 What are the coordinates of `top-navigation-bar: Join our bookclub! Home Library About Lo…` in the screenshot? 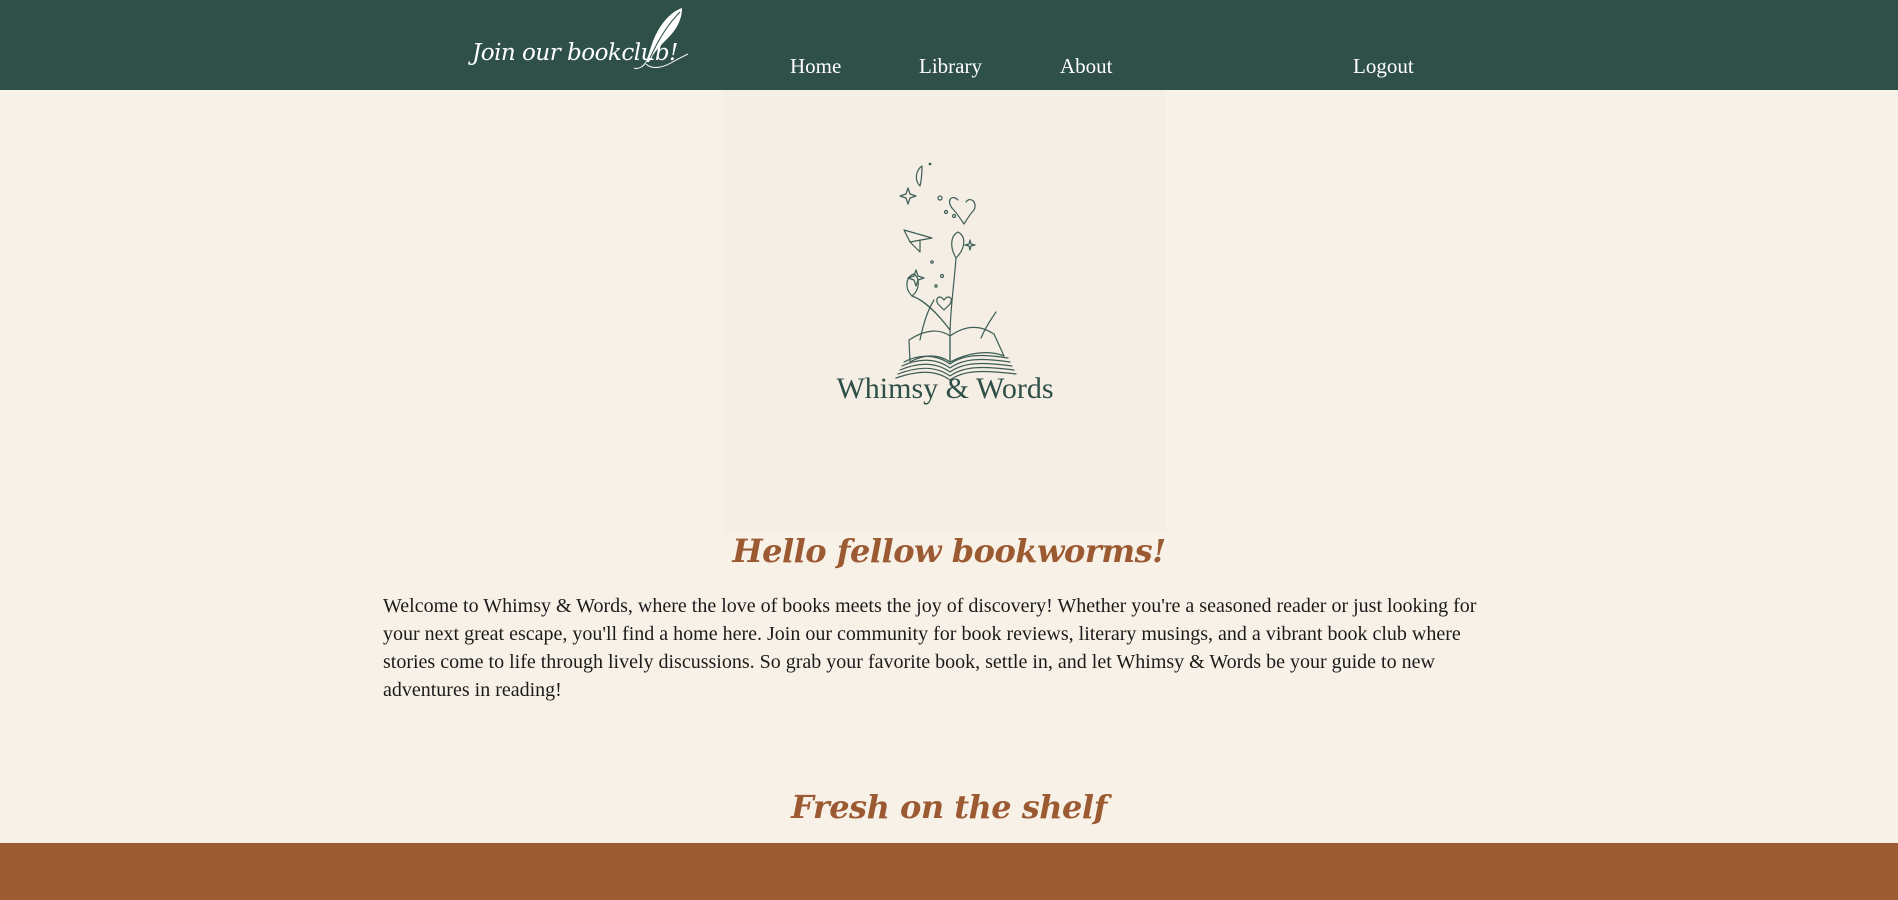 It's located at (949, 45).